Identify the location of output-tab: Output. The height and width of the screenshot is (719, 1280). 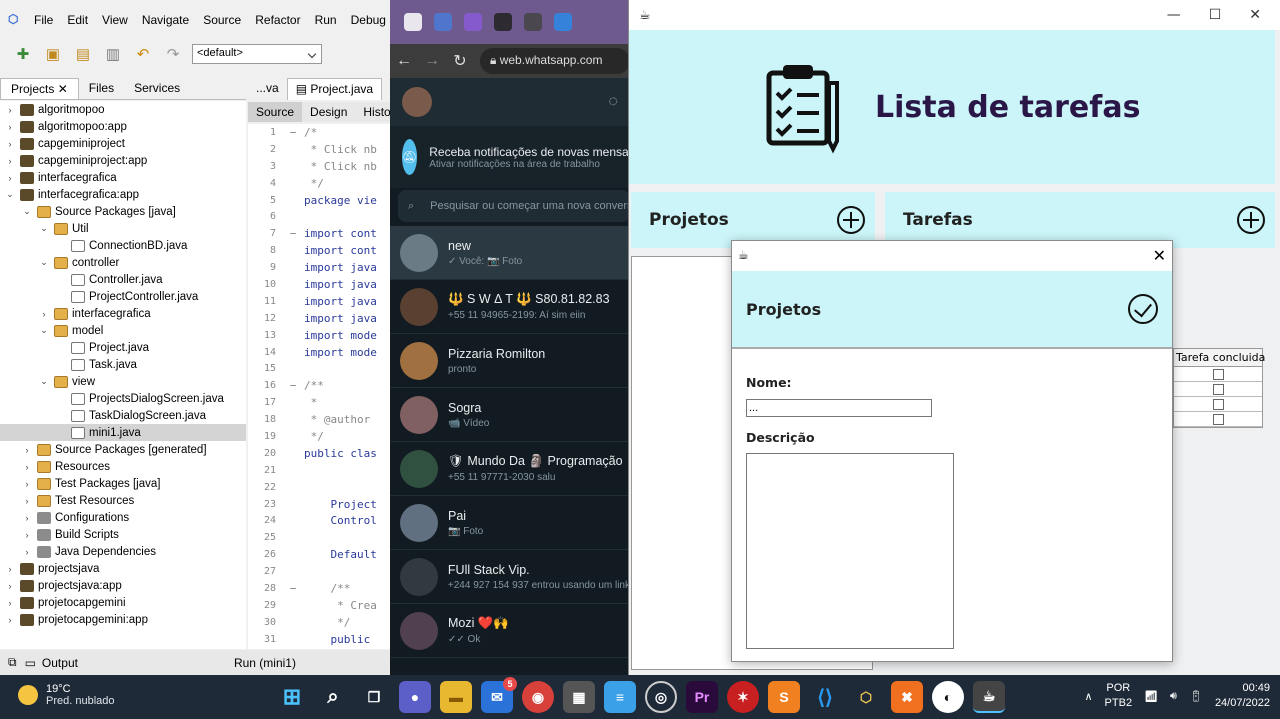
(60, 663).